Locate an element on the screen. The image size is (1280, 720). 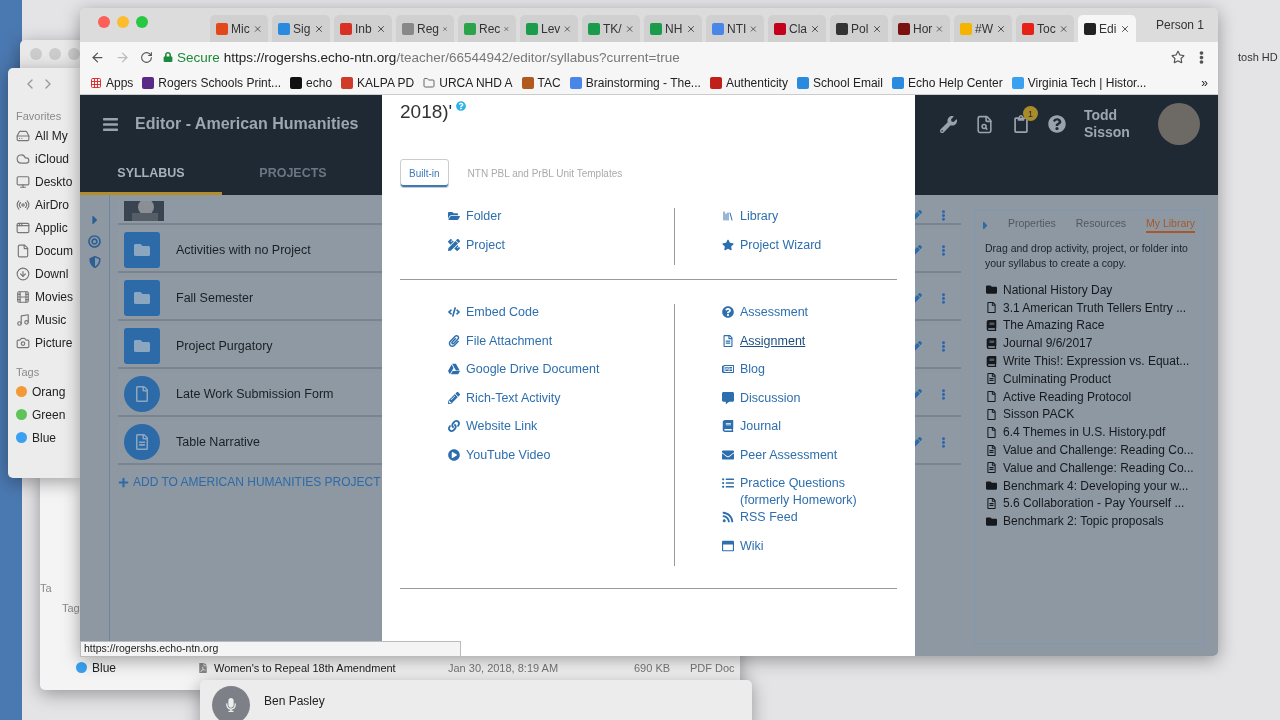
notification-badge: 1 is located at coordinates (1030, 113).